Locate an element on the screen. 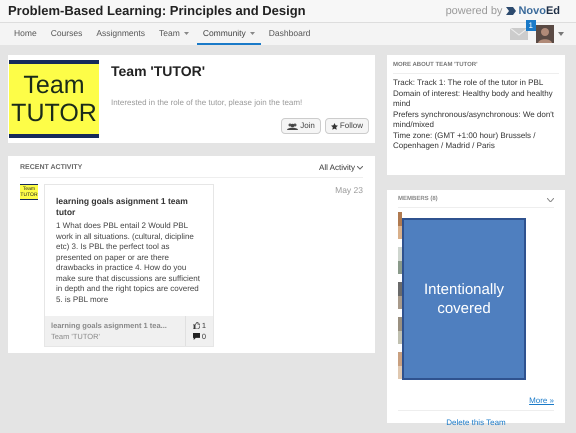 The image size is (576, 433). thumbs-up-icon is located at coordinates (196, 325).